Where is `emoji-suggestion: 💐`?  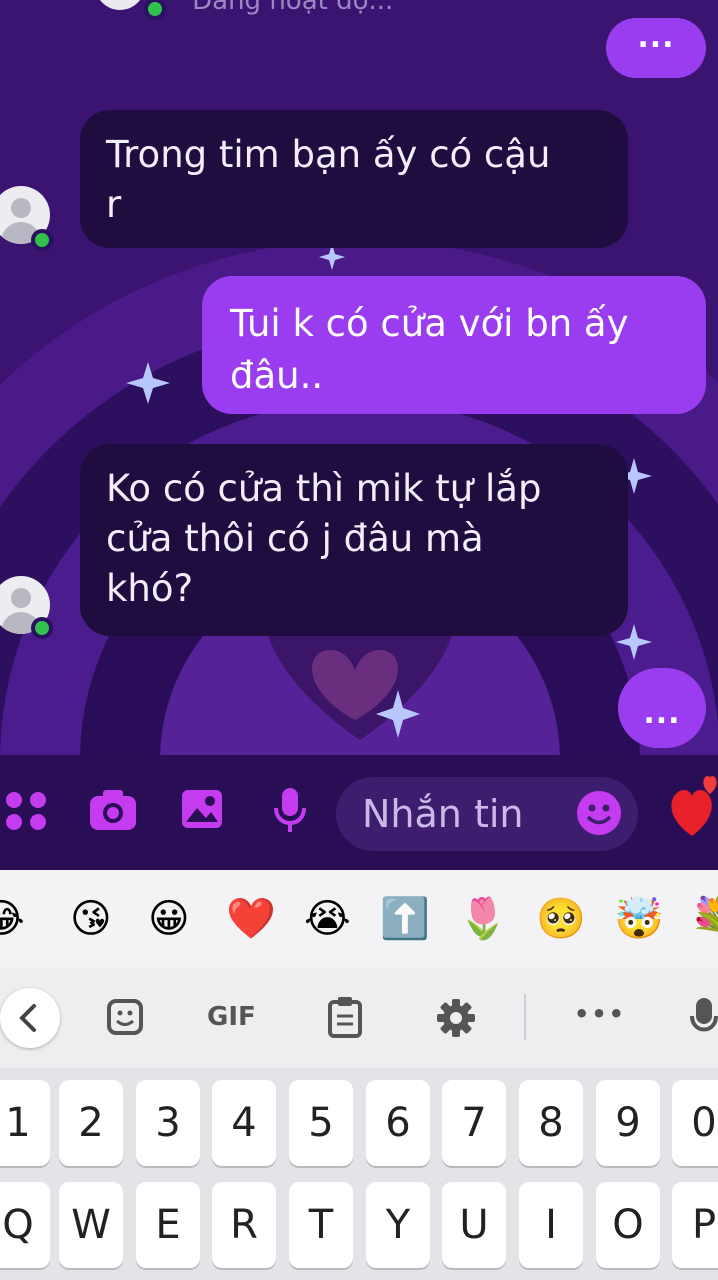
emoji-suggestion: 💐 is located at coordinates (704, 919).